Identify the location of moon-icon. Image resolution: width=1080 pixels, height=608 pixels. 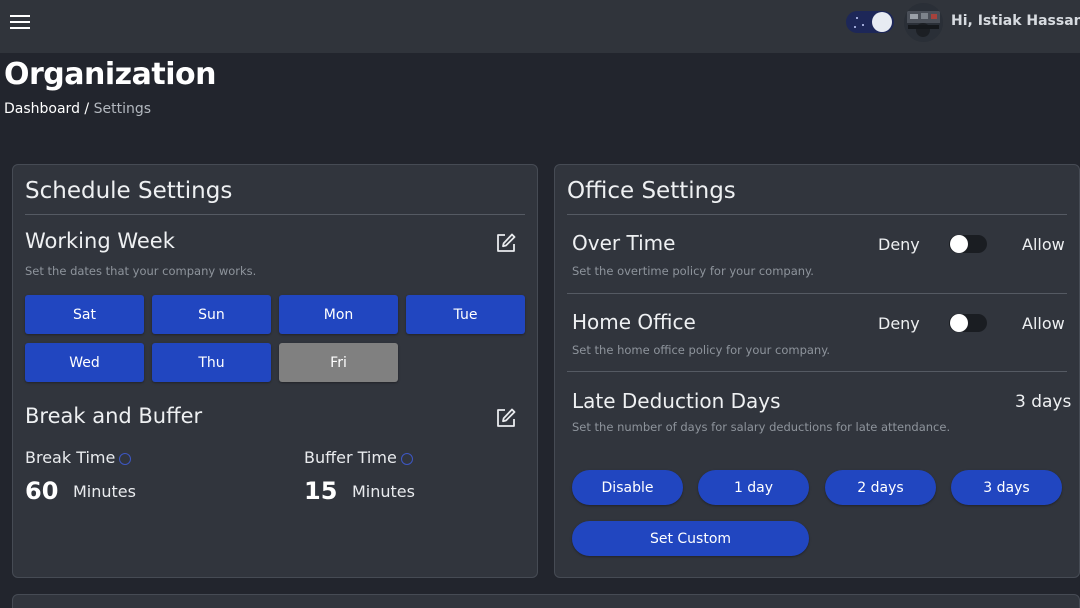
(882, 22).